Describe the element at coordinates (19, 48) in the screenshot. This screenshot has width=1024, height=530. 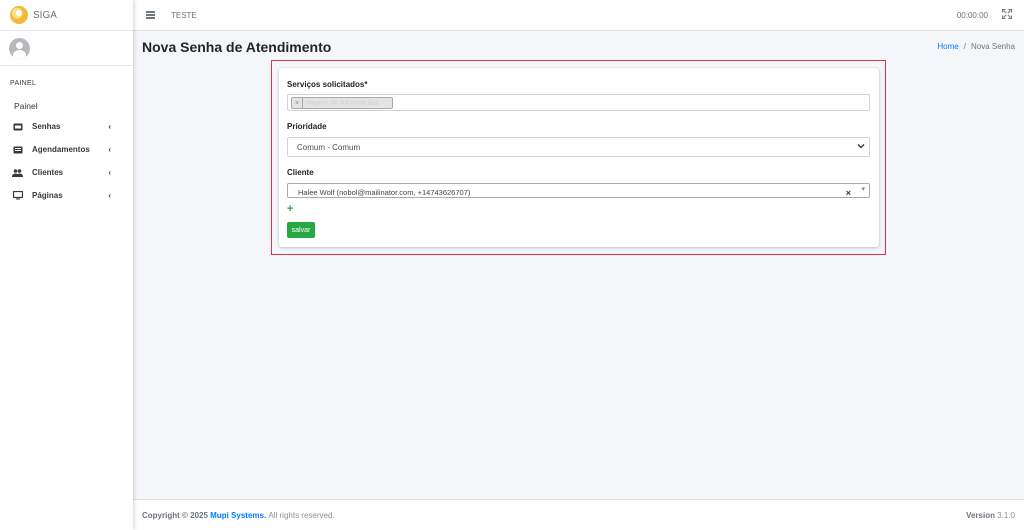
I see `user-avatar-icon` at that location.